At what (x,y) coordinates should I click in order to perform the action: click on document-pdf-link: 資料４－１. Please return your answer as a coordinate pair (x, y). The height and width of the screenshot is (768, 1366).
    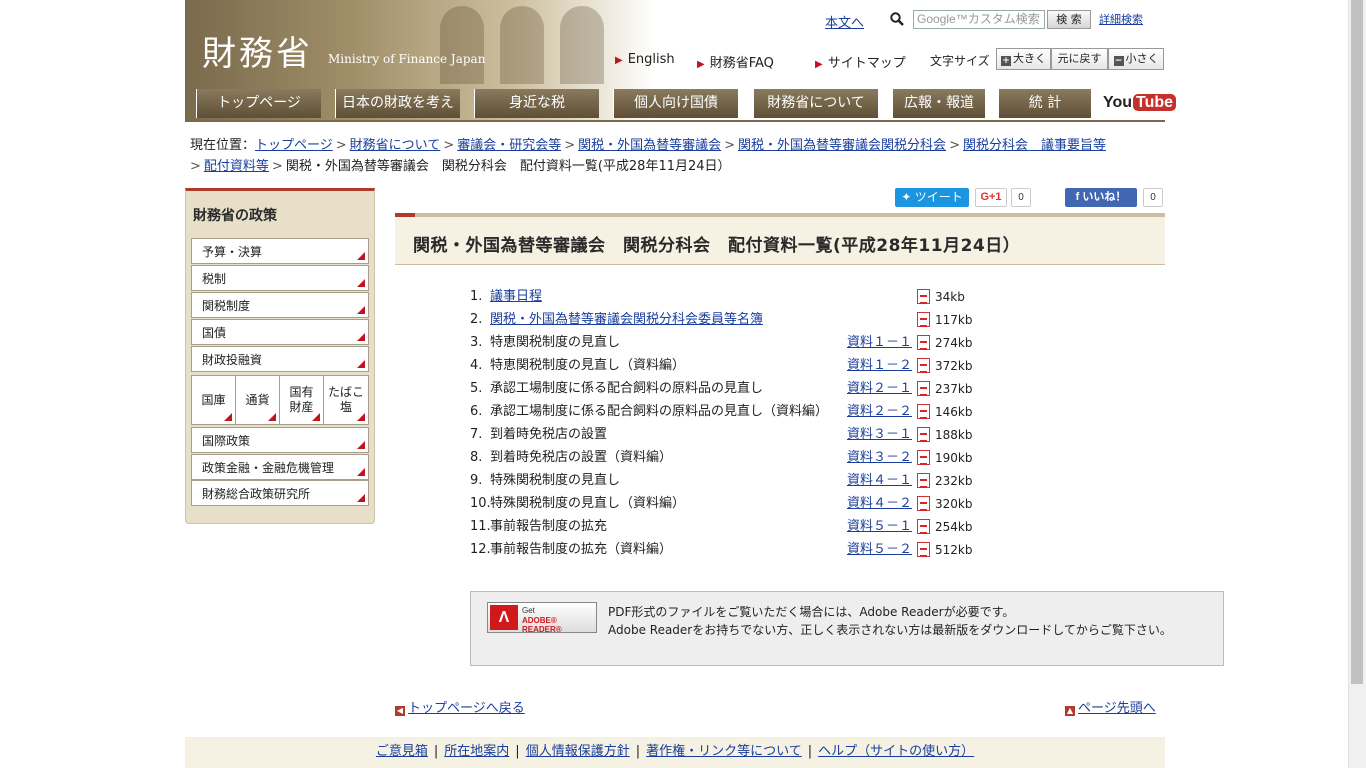
    Looking at the image, I should click on (879, 481).